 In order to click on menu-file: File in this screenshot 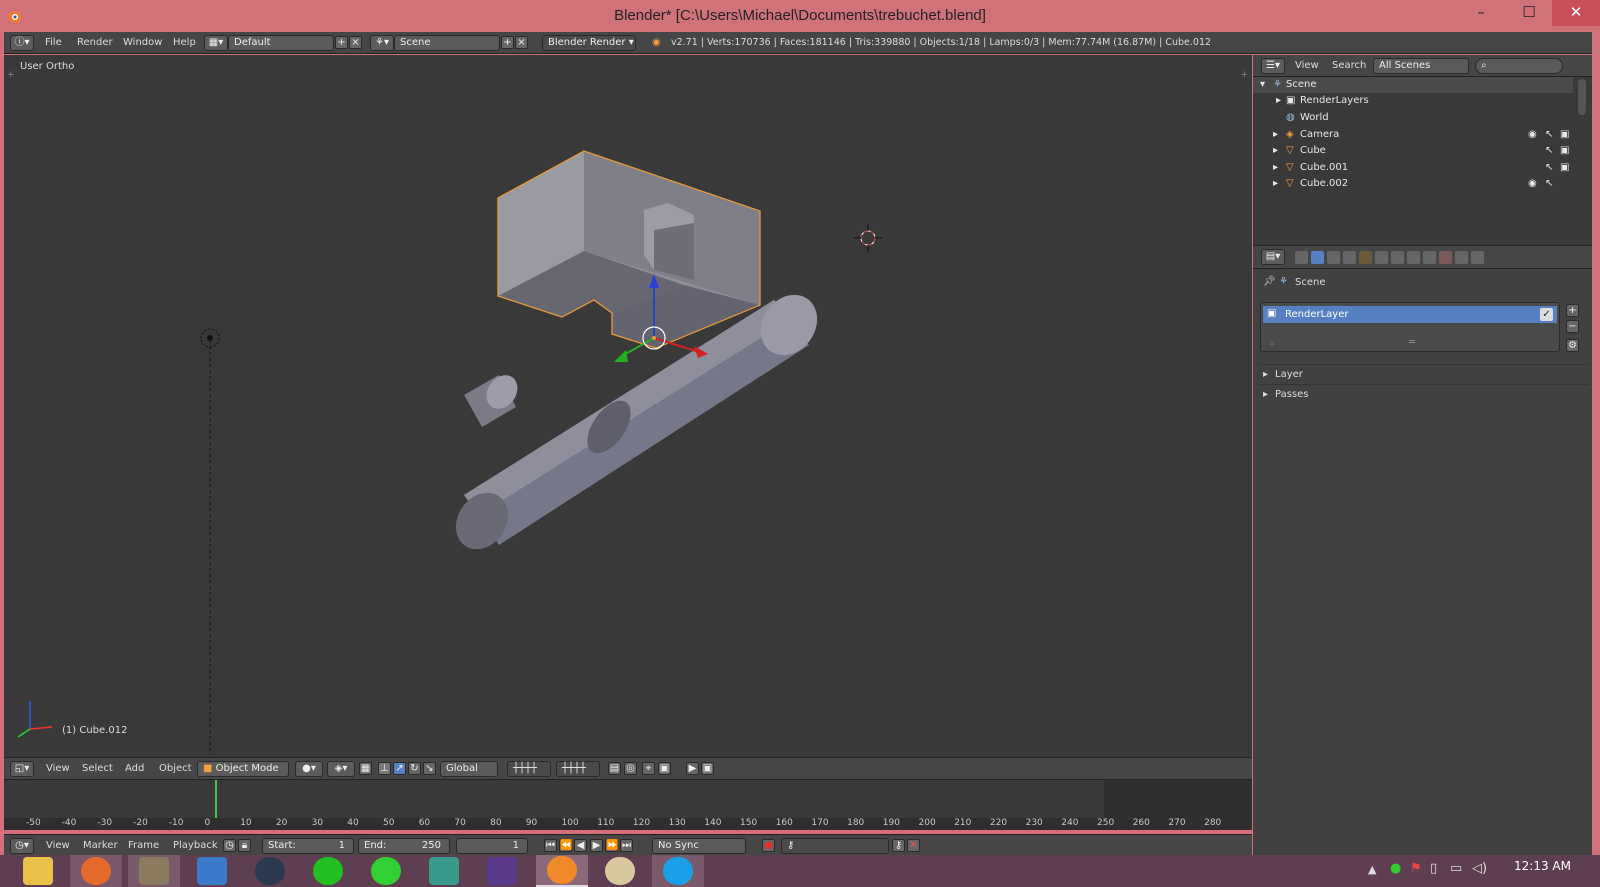, I will do `click(53, 43)`.